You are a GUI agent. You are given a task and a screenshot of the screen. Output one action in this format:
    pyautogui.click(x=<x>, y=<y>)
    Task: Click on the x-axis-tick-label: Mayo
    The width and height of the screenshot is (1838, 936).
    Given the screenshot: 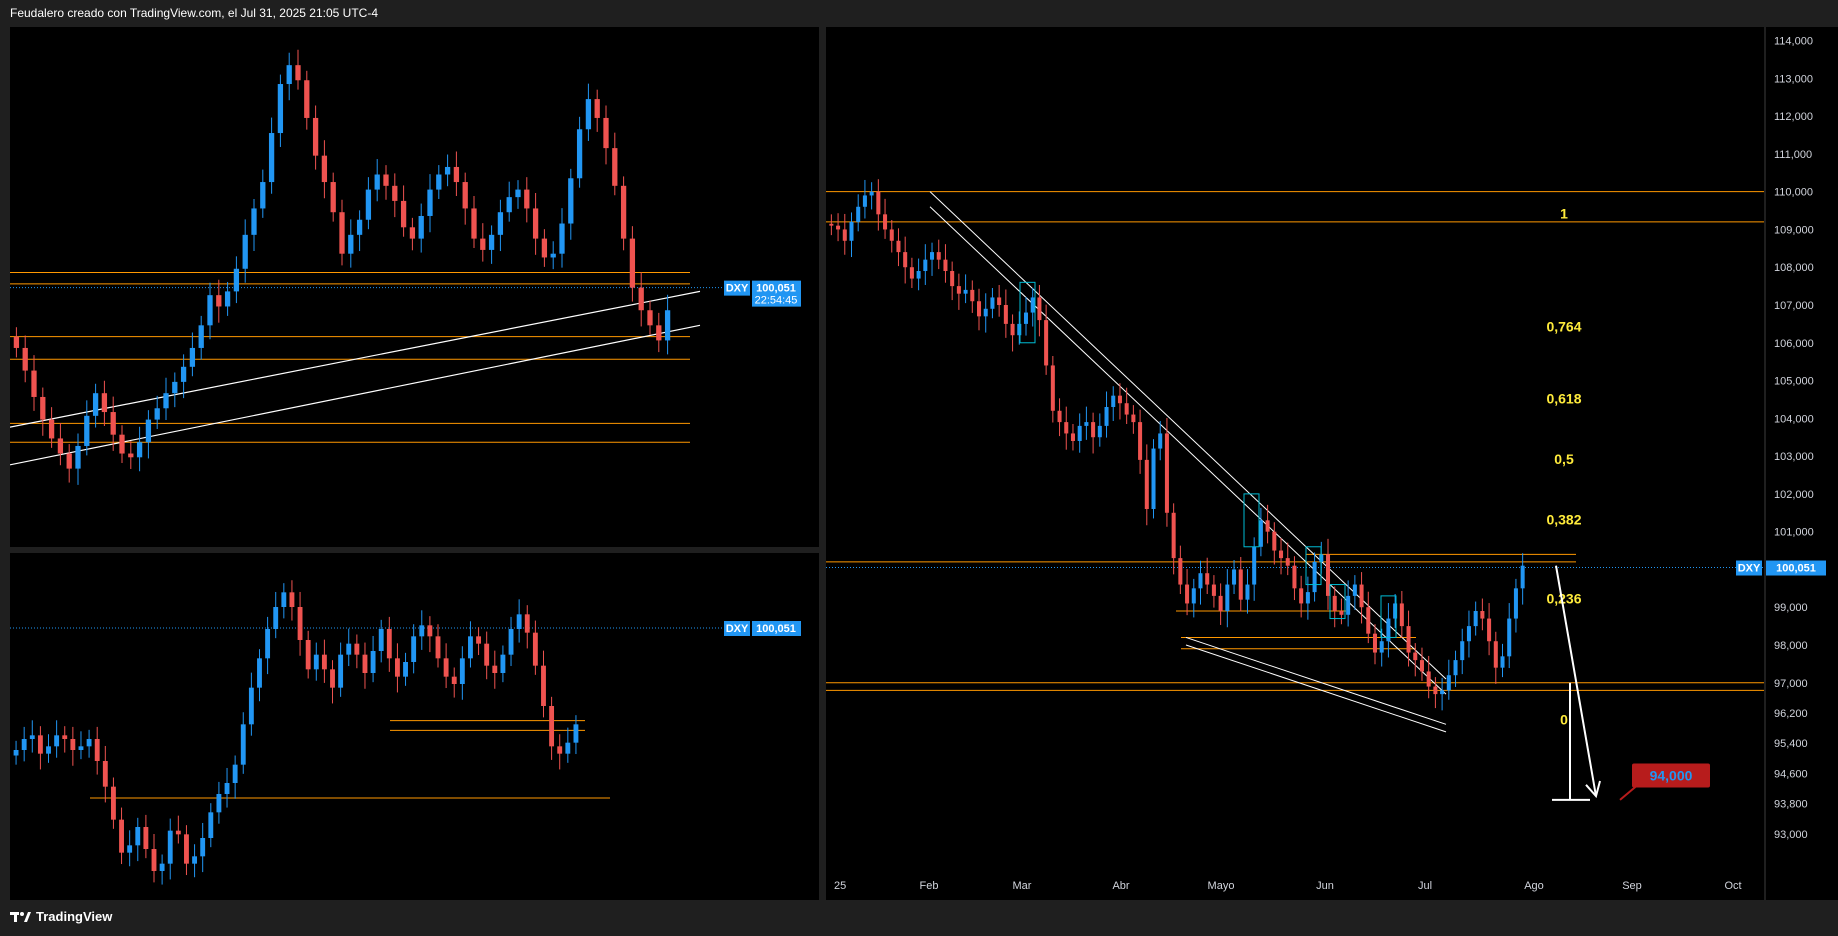 What is the action you would take?
    pyautogui.click(x=1221, y=886)
    